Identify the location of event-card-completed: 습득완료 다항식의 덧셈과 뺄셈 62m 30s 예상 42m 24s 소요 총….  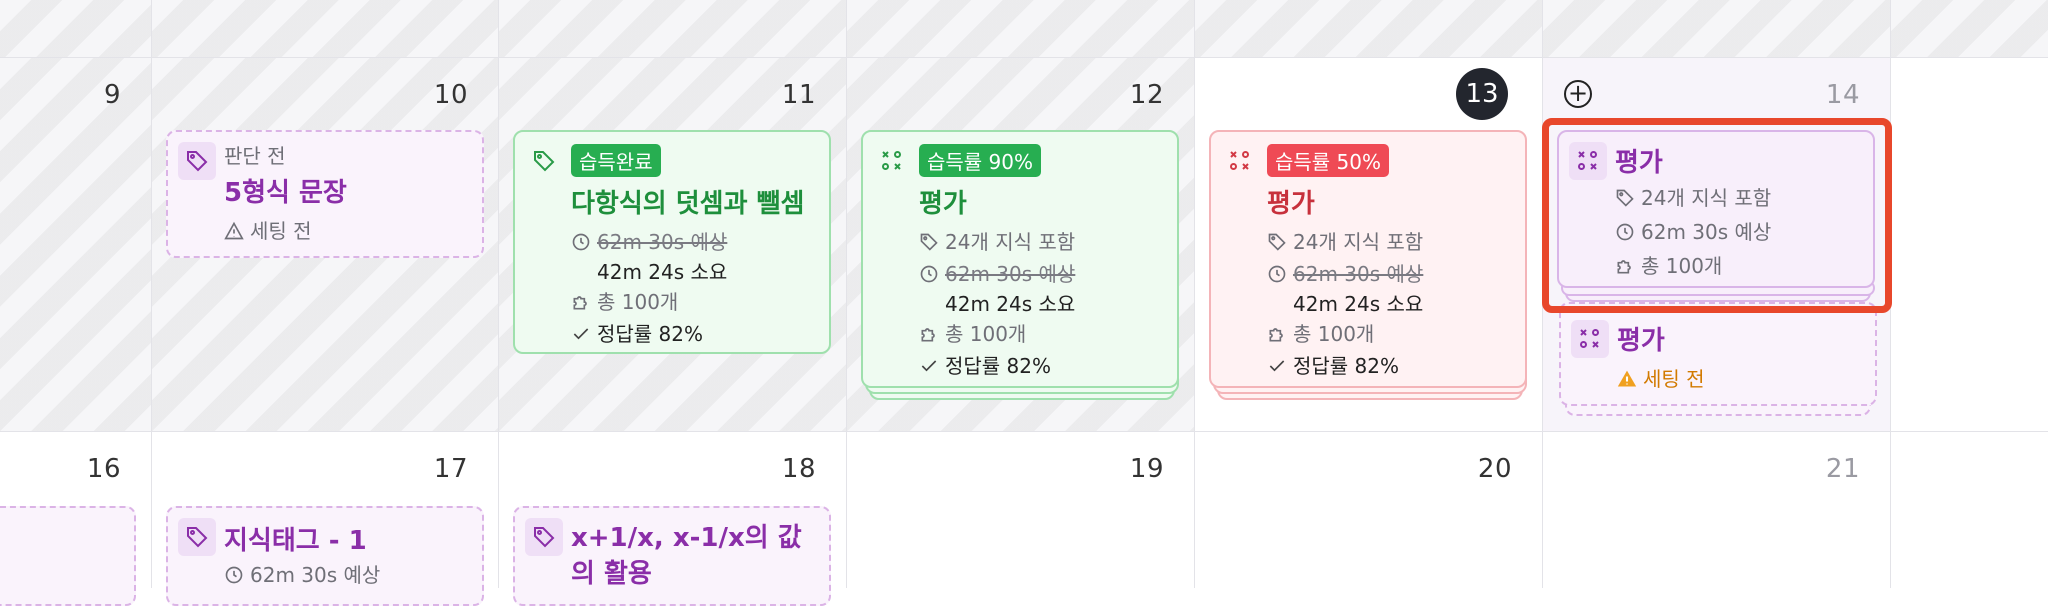
(672, 242).